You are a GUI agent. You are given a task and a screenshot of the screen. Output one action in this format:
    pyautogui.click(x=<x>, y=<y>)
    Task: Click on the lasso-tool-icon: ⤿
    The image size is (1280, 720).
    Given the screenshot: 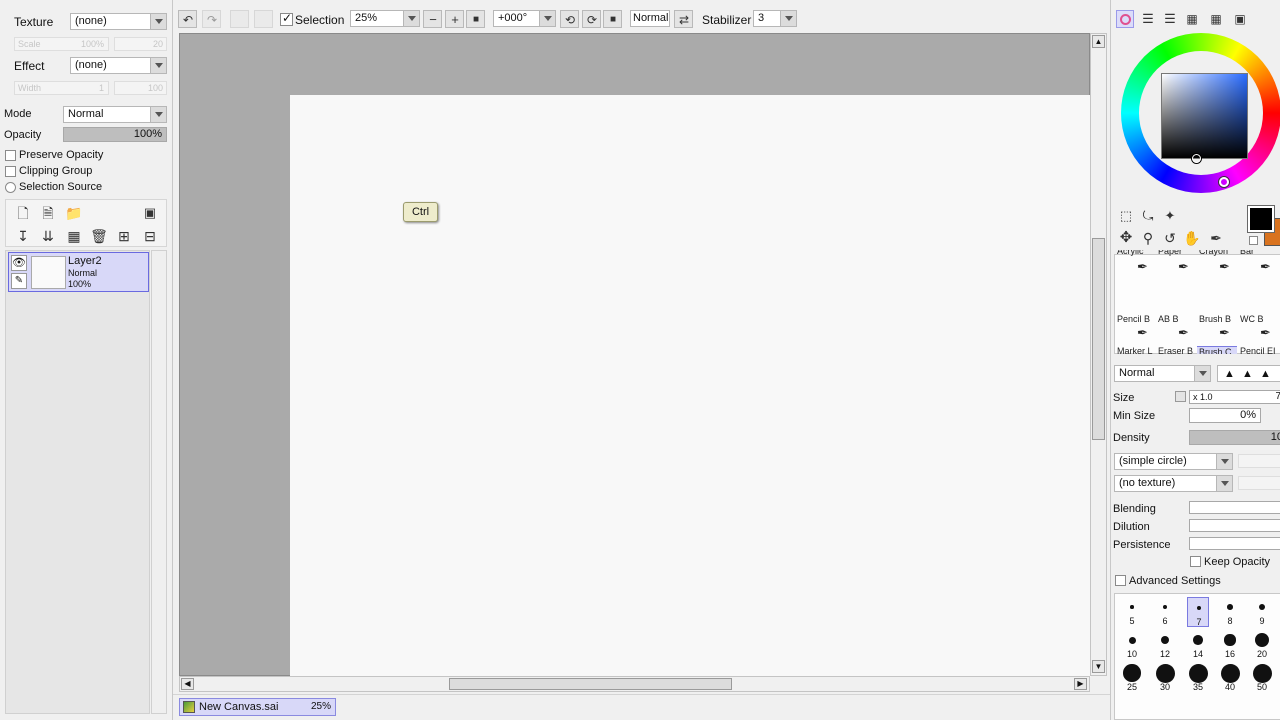 What is the action you would take?
    pyautogui.click(x=1148, y=216)
    